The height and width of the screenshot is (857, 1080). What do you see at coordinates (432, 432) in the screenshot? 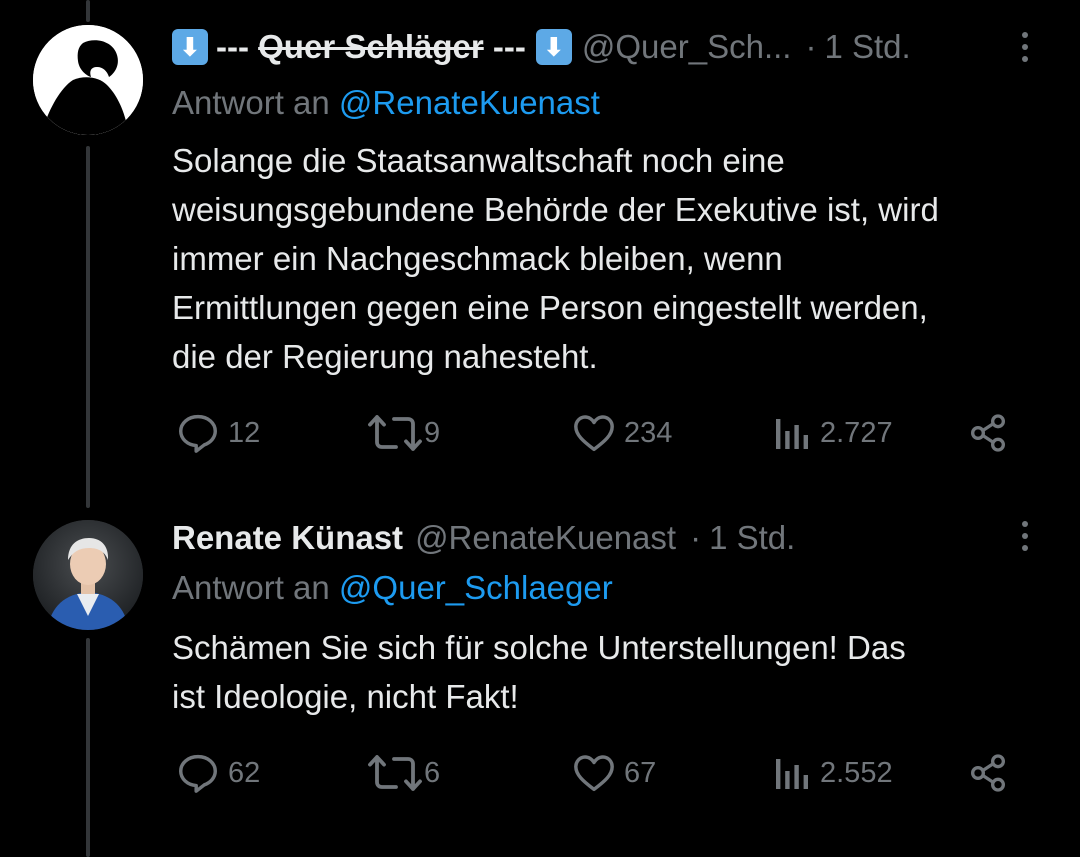
I see `repost-count: 9` at bounding box center [432, 432].